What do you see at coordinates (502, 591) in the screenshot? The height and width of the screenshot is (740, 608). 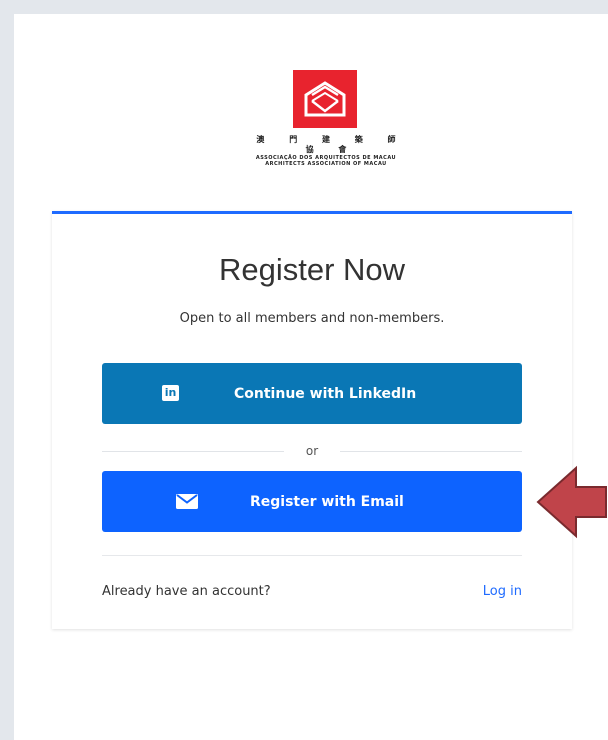 I see `login-link: Log in` at bounding box center [502, 591].